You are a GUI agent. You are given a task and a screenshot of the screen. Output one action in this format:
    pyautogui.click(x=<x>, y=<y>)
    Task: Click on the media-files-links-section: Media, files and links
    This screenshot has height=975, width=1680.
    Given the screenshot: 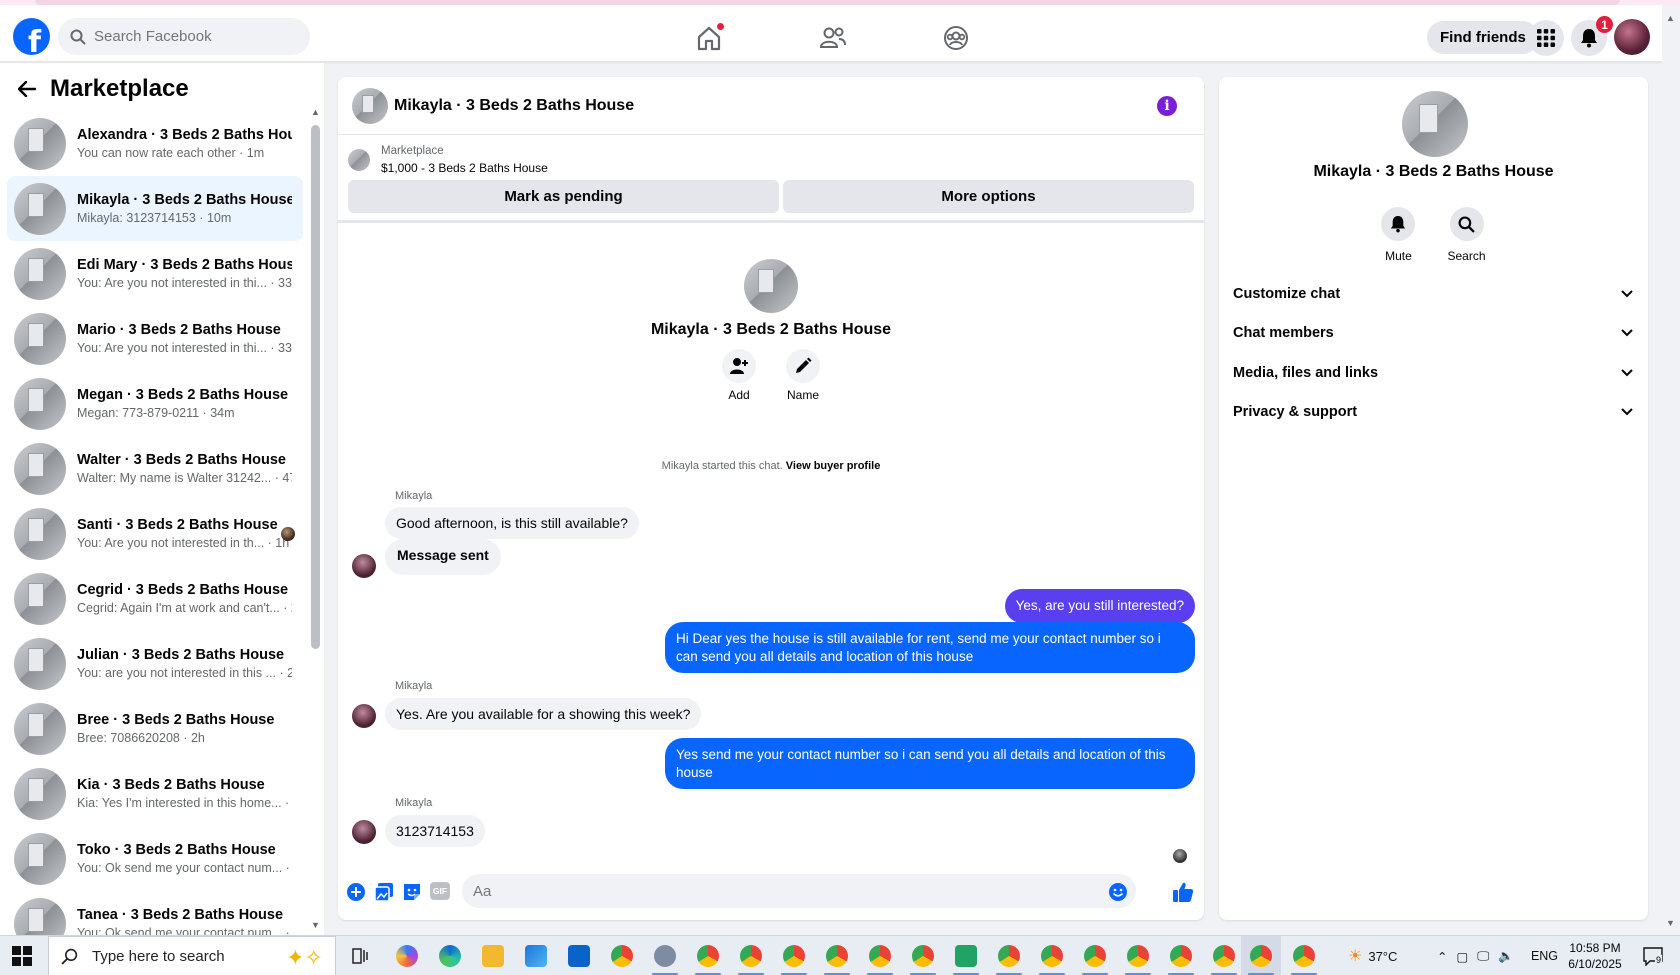 What is the action you would take?
    pyautogui.click(x=1433, y=373)
    